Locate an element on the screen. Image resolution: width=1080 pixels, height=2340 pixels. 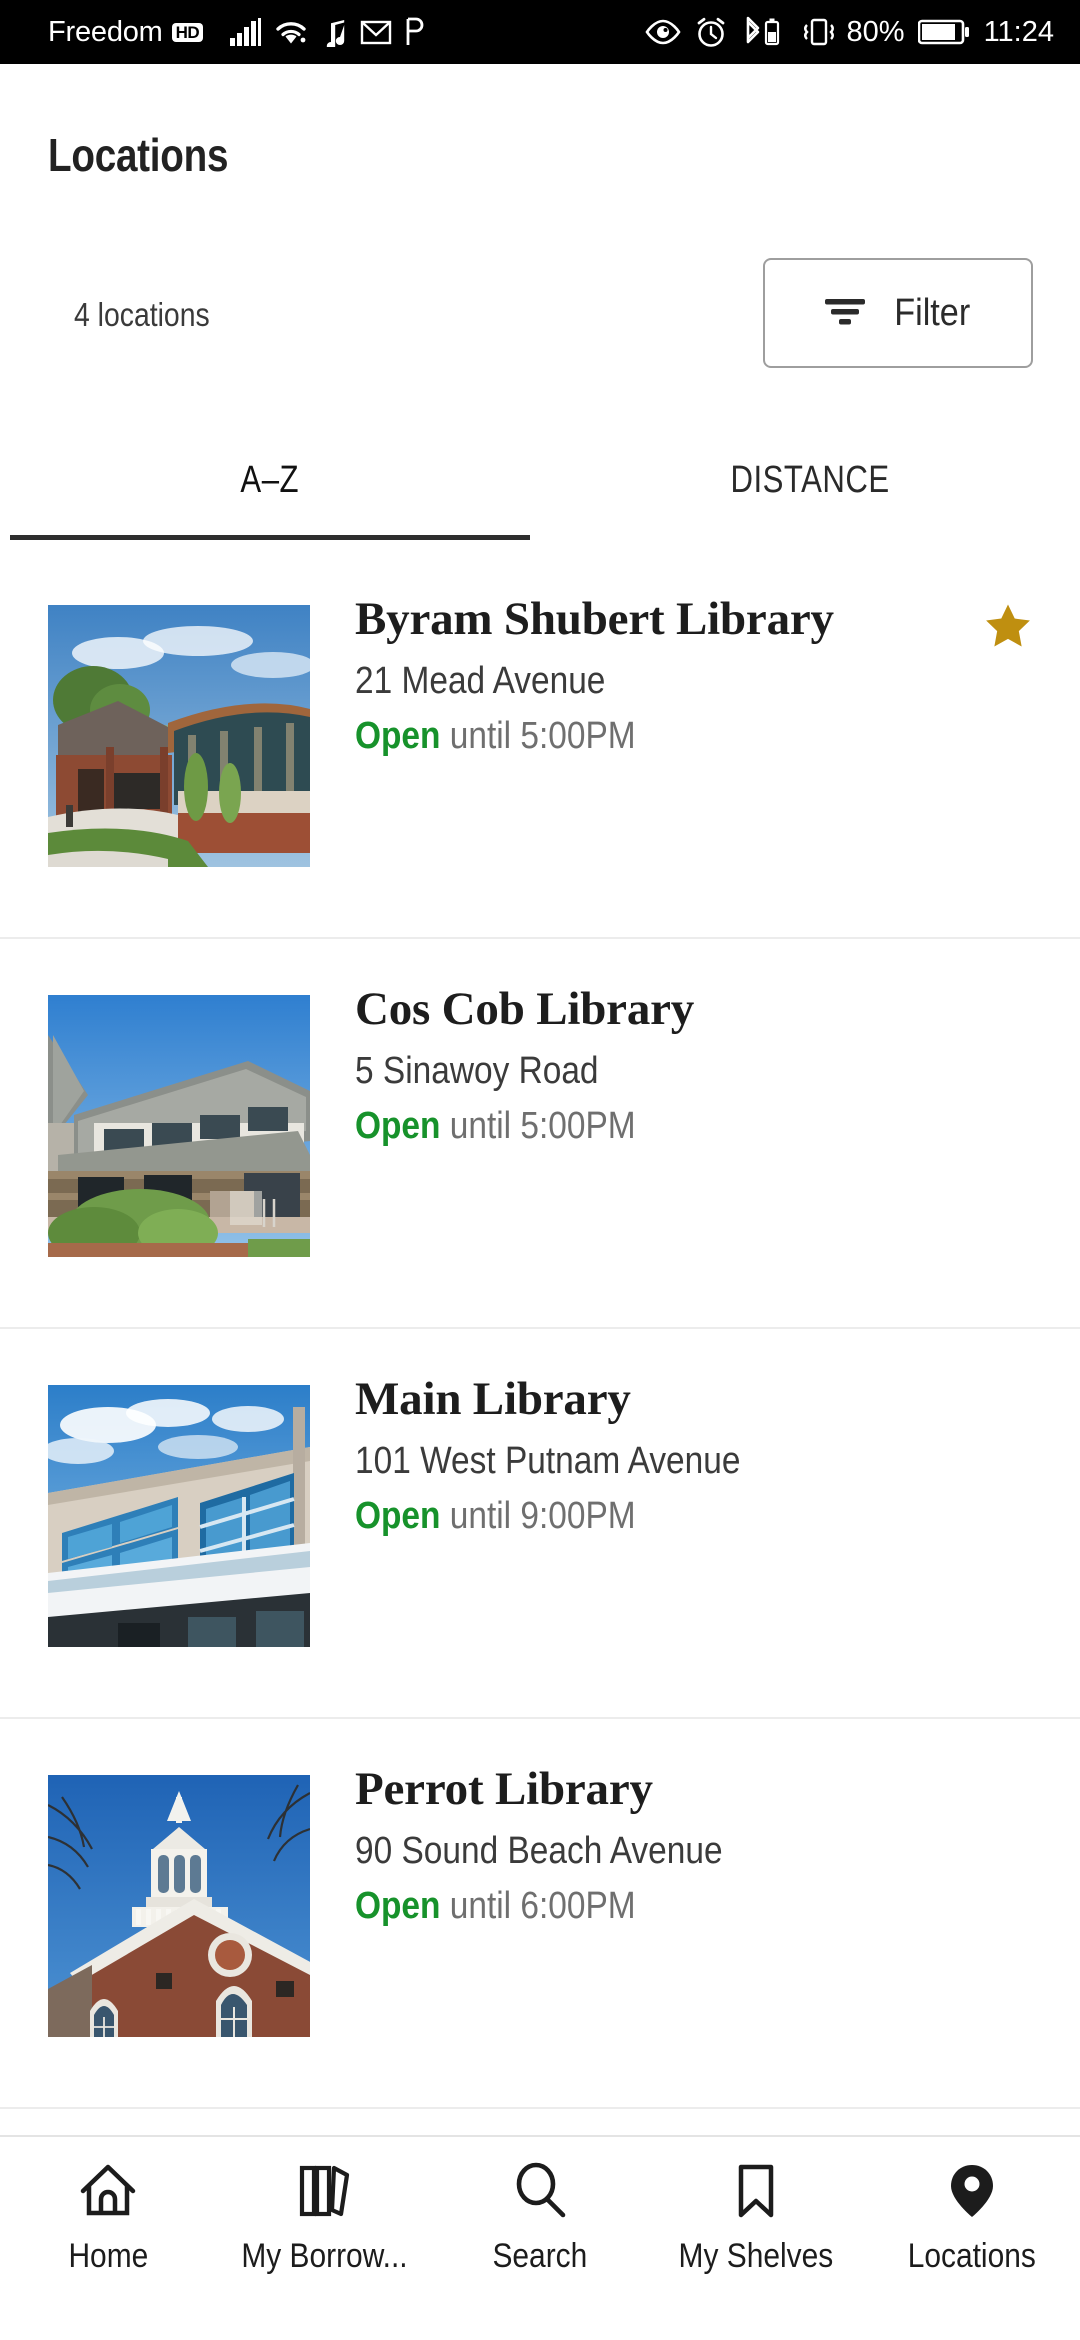
location-address: 90 Sound Beach Avenue is located at coordinates (539, 1850).